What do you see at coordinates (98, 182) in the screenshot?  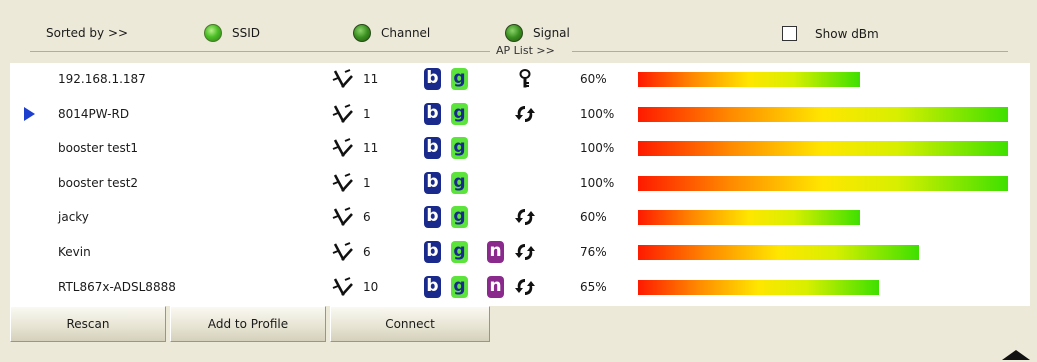 I see `ssid-cell: booster test2` at bounding box center [98, 182].